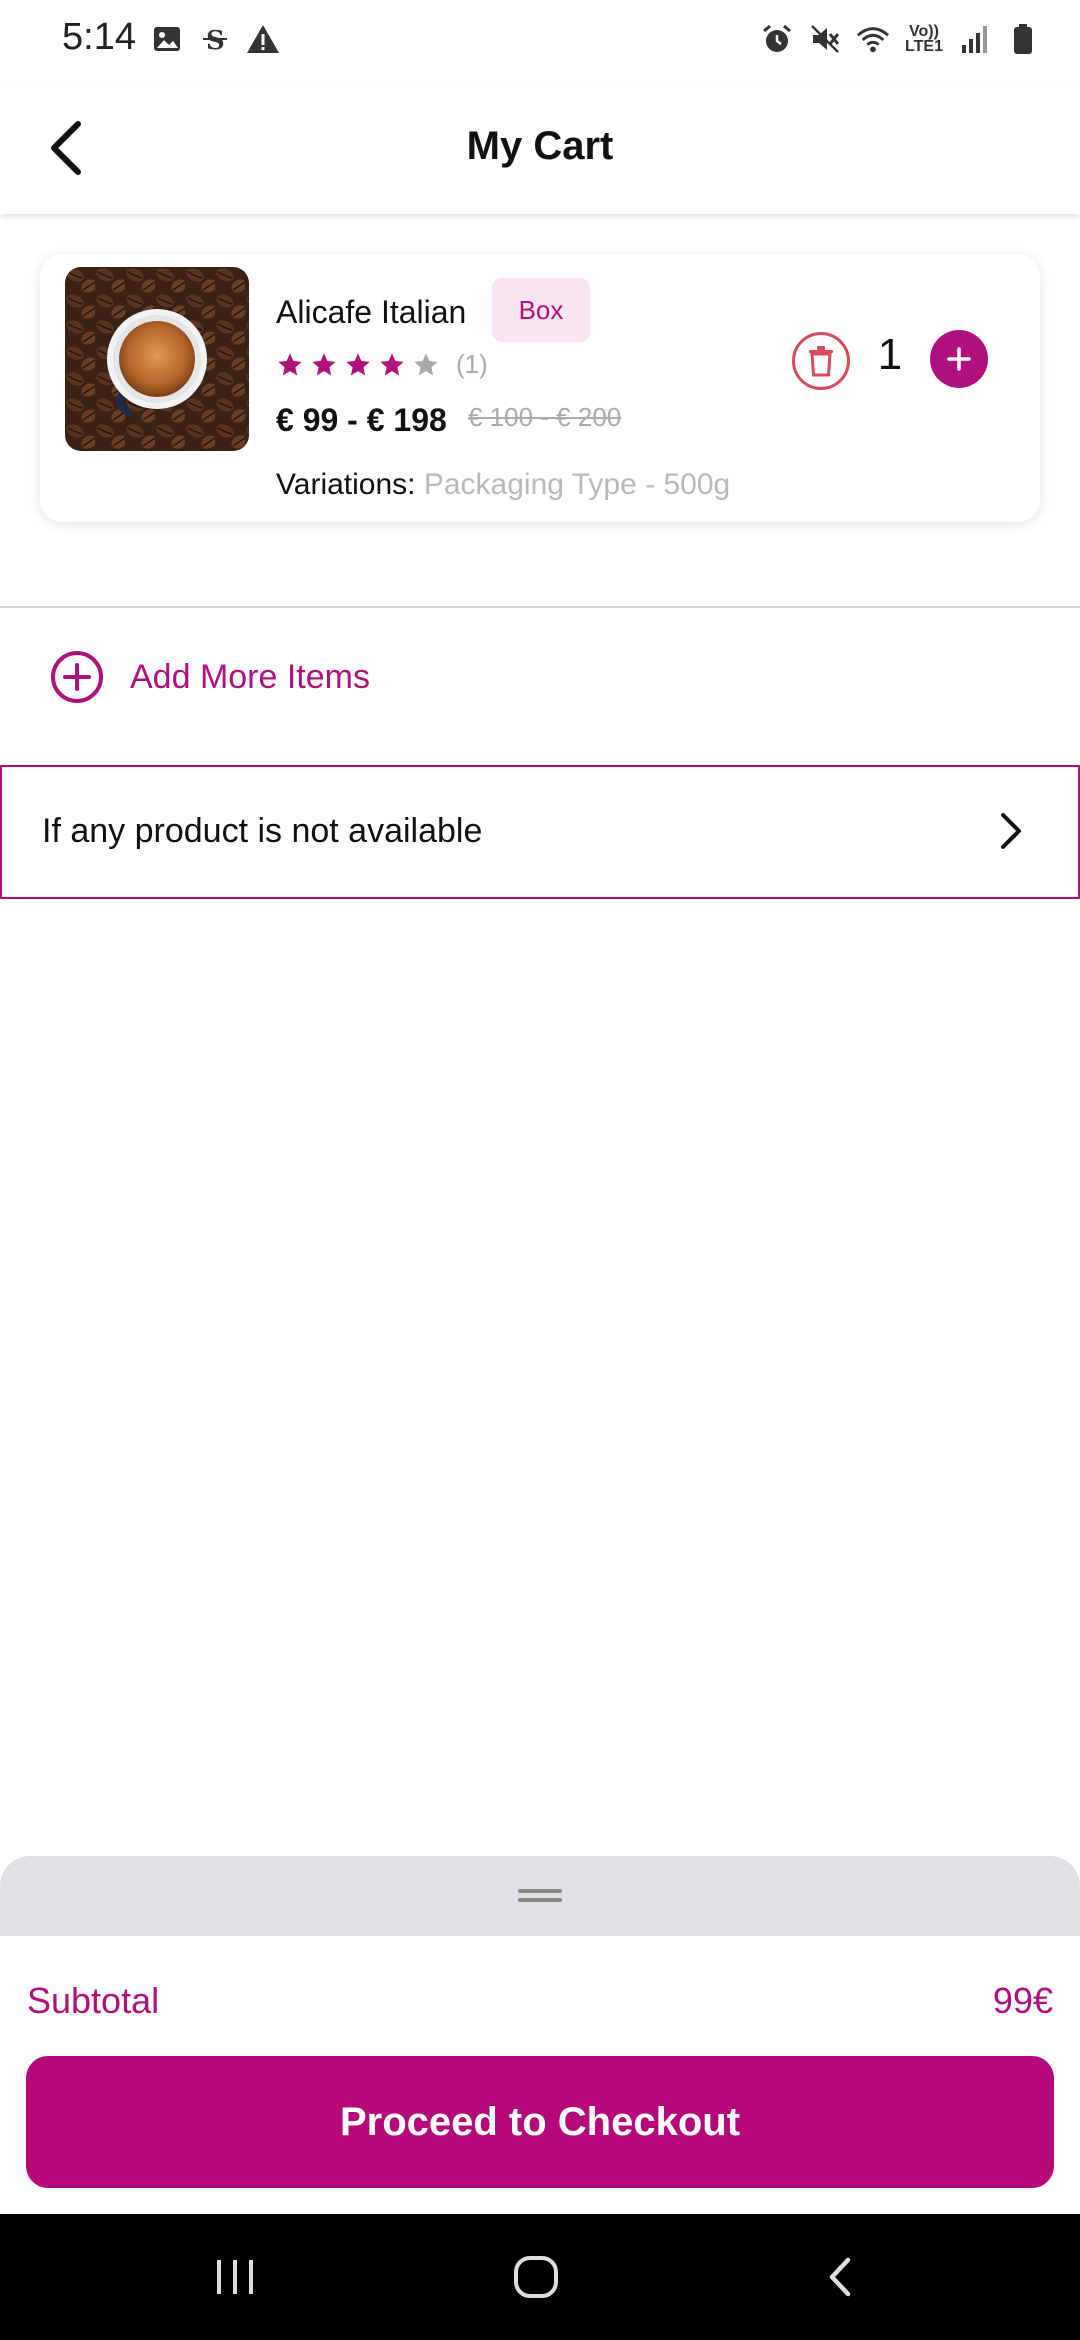  I want to click on home-icon, so click(536, 2277).